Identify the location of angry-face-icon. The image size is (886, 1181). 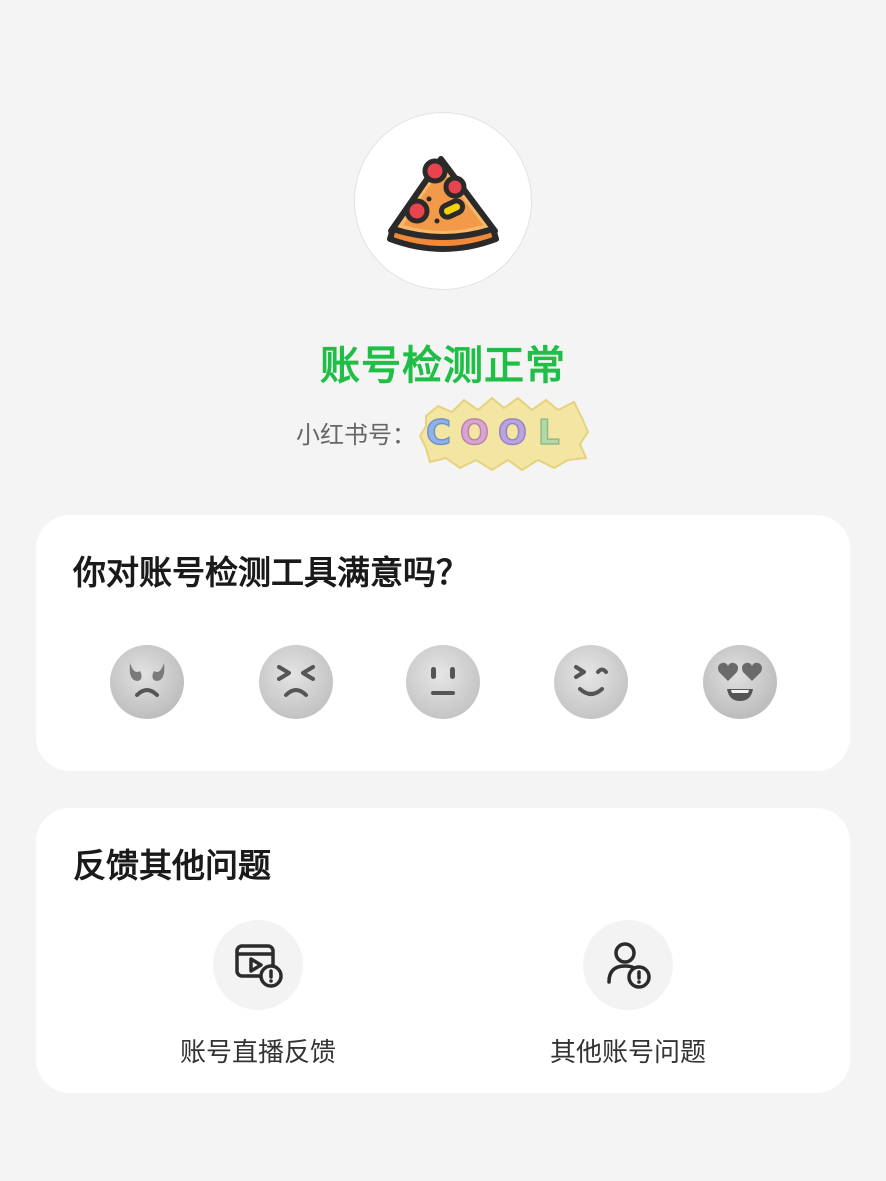
(147, 682).